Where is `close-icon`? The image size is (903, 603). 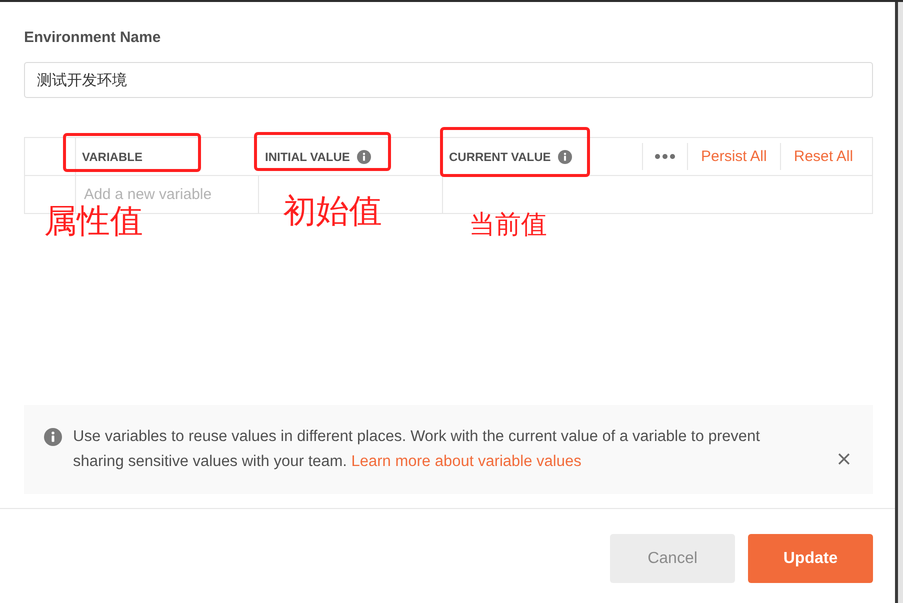
close-icon is located at coordinates (844, 459).